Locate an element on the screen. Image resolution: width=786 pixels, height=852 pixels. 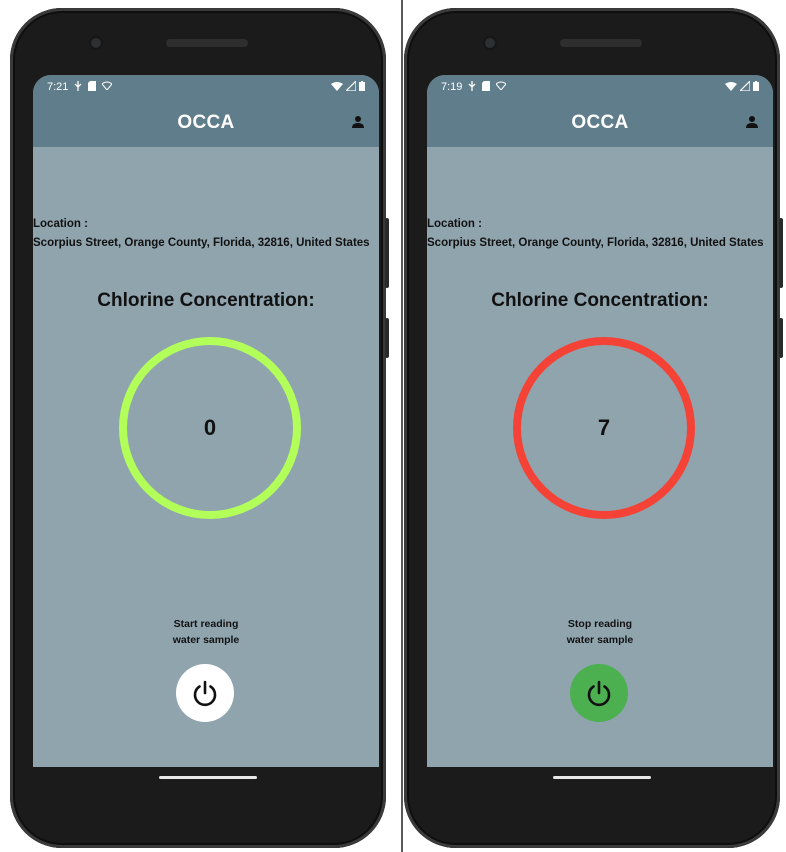
concentration-value: 7 is located at coordinates (604, 427).